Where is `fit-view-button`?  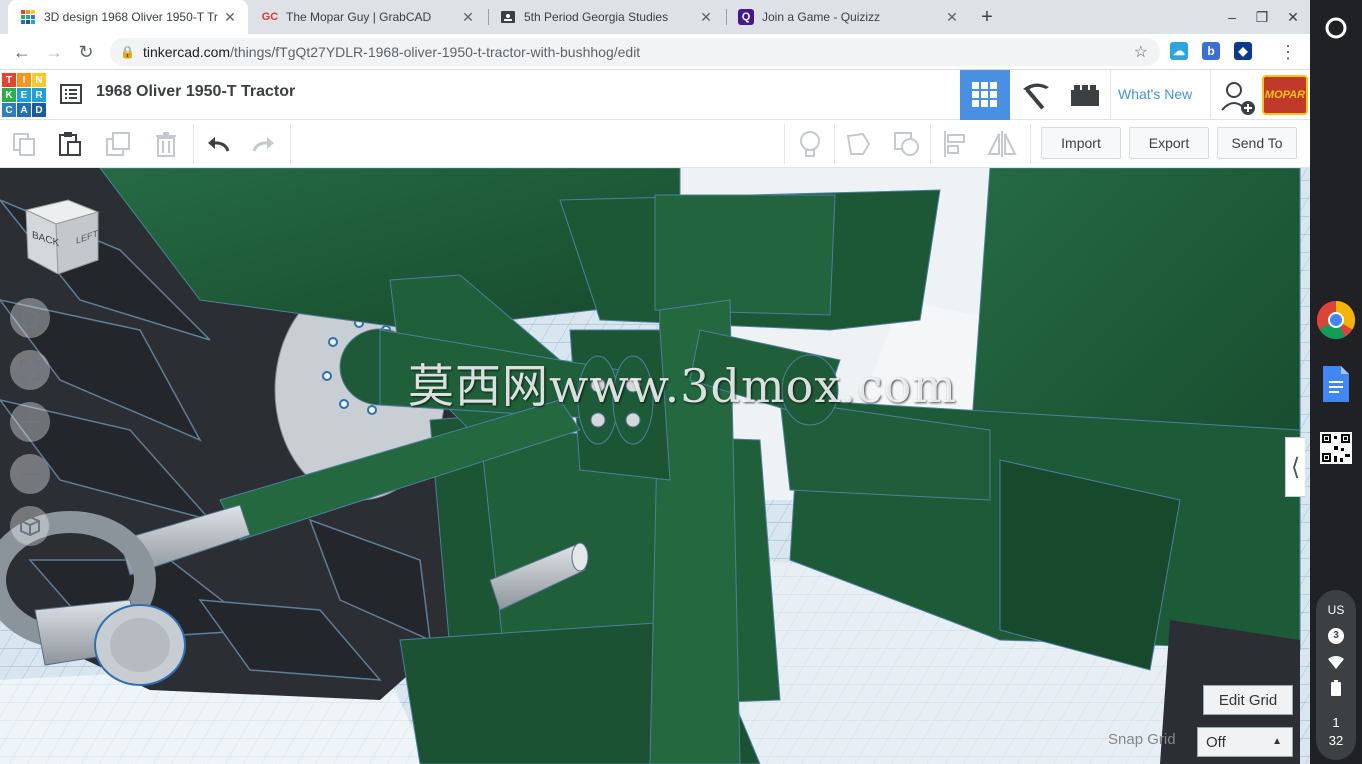 fit-view-button is located at coordinates (30, 370).